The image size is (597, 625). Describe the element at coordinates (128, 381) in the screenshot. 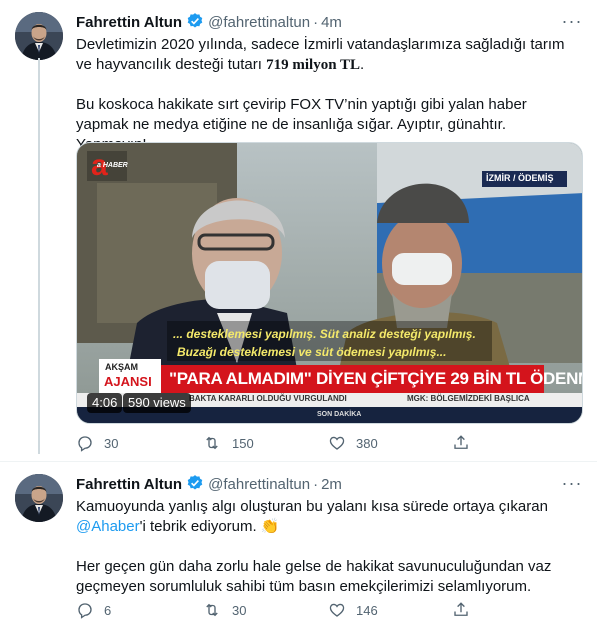

I see `show-logo-bottom: AJANSI` at that location.